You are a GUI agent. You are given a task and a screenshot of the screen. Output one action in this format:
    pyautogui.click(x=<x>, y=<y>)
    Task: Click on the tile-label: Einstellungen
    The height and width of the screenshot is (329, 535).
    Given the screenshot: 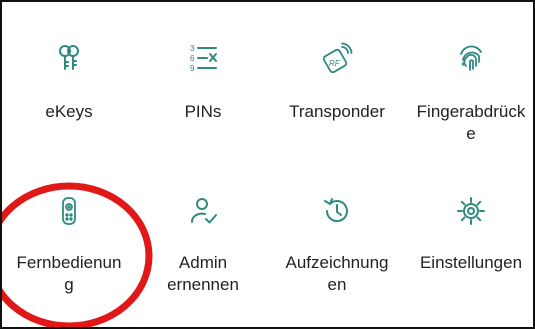 What is the action you would take?
    pyautogui.click(x=471, y=262)
    